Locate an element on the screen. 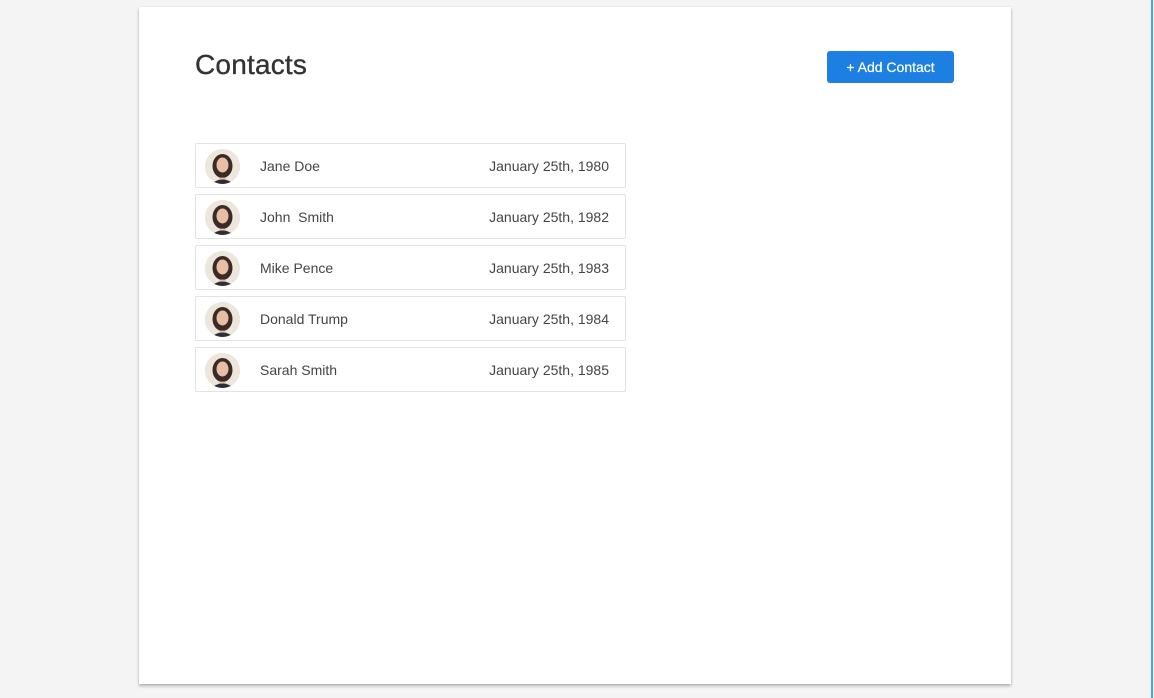 The image size is (1154, 698). contact-name: Sarah Smith is located at coordinates (299, 370).